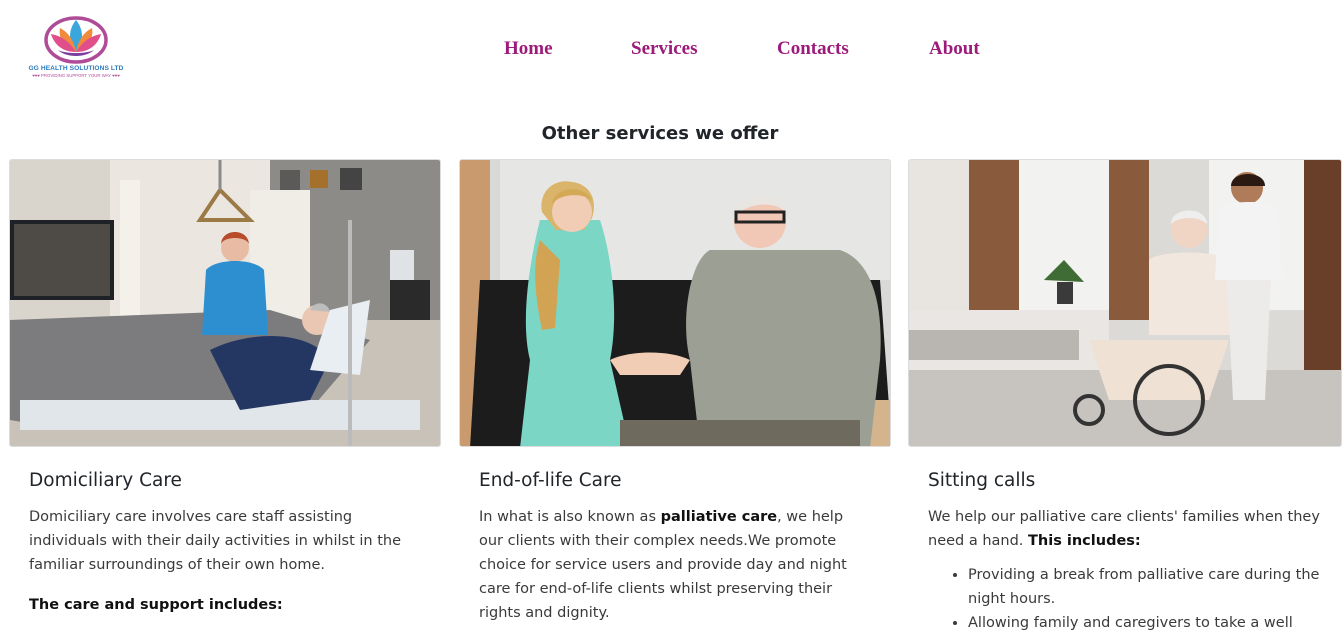 Image resolution: width=1342 pixels, height=635 pixels. What do you see at coordinates (156, 605) in the screenshot?
I see `card-subheading: The care and support includes:` at bounding box center [156, 605].